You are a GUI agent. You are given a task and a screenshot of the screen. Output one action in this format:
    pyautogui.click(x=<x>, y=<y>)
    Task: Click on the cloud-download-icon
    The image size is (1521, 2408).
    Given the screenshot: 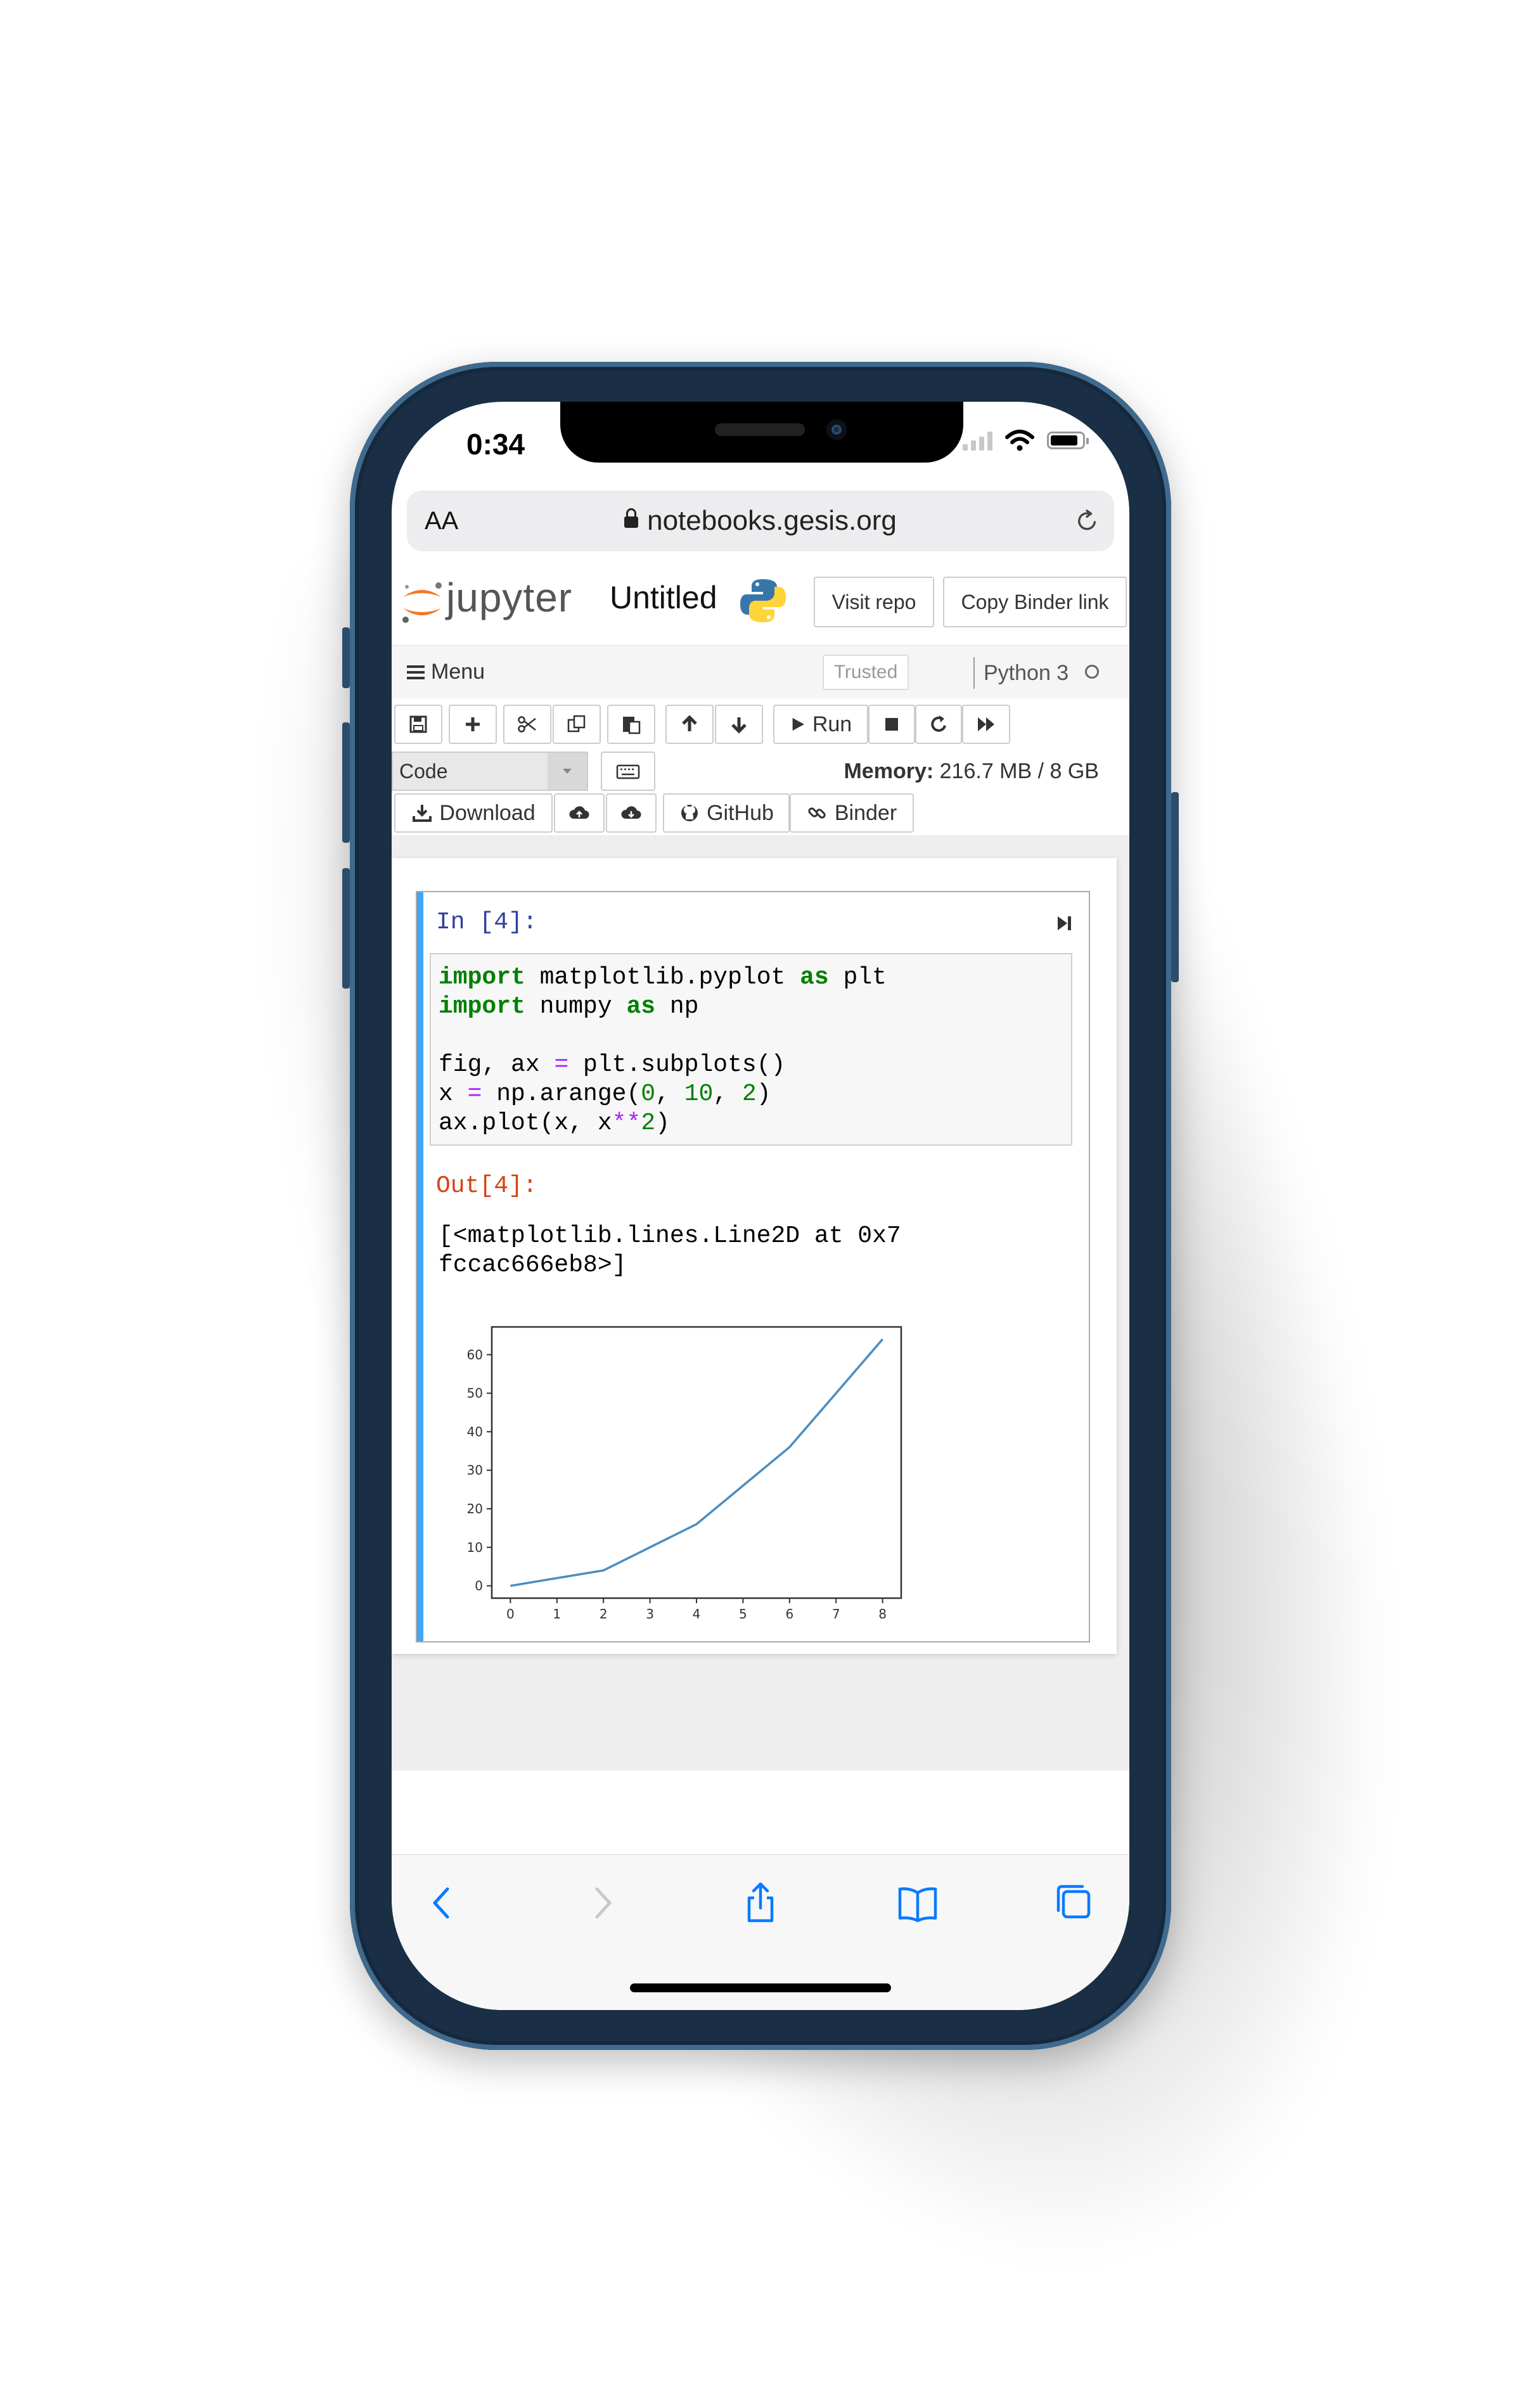 What is the action you would take?
    pyautogui.click(x=631, y=812)
    